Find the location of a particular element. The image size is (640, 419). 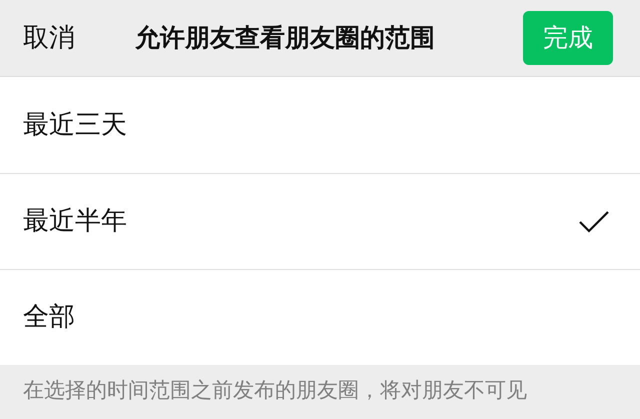

page-title: 允许朋友查看朋友圈的范围 is located at coordinates (285, 38).